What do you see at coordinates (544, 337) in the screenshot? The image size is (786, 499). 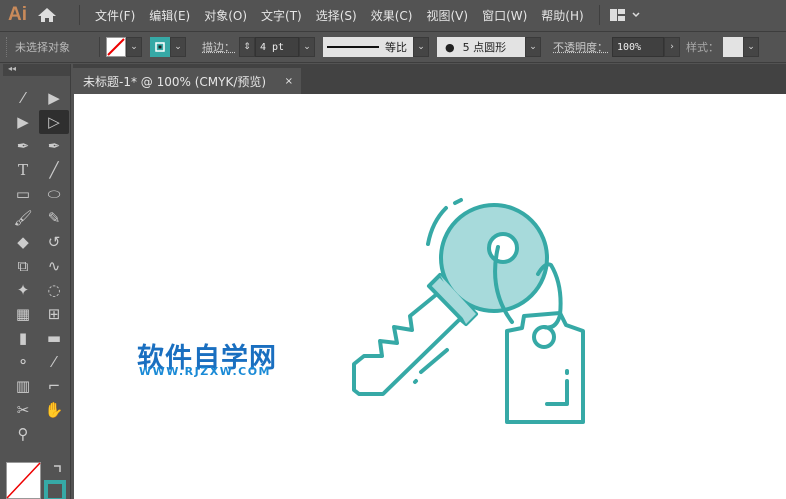 I see `tag-hole` at bounding box center [544, 337].